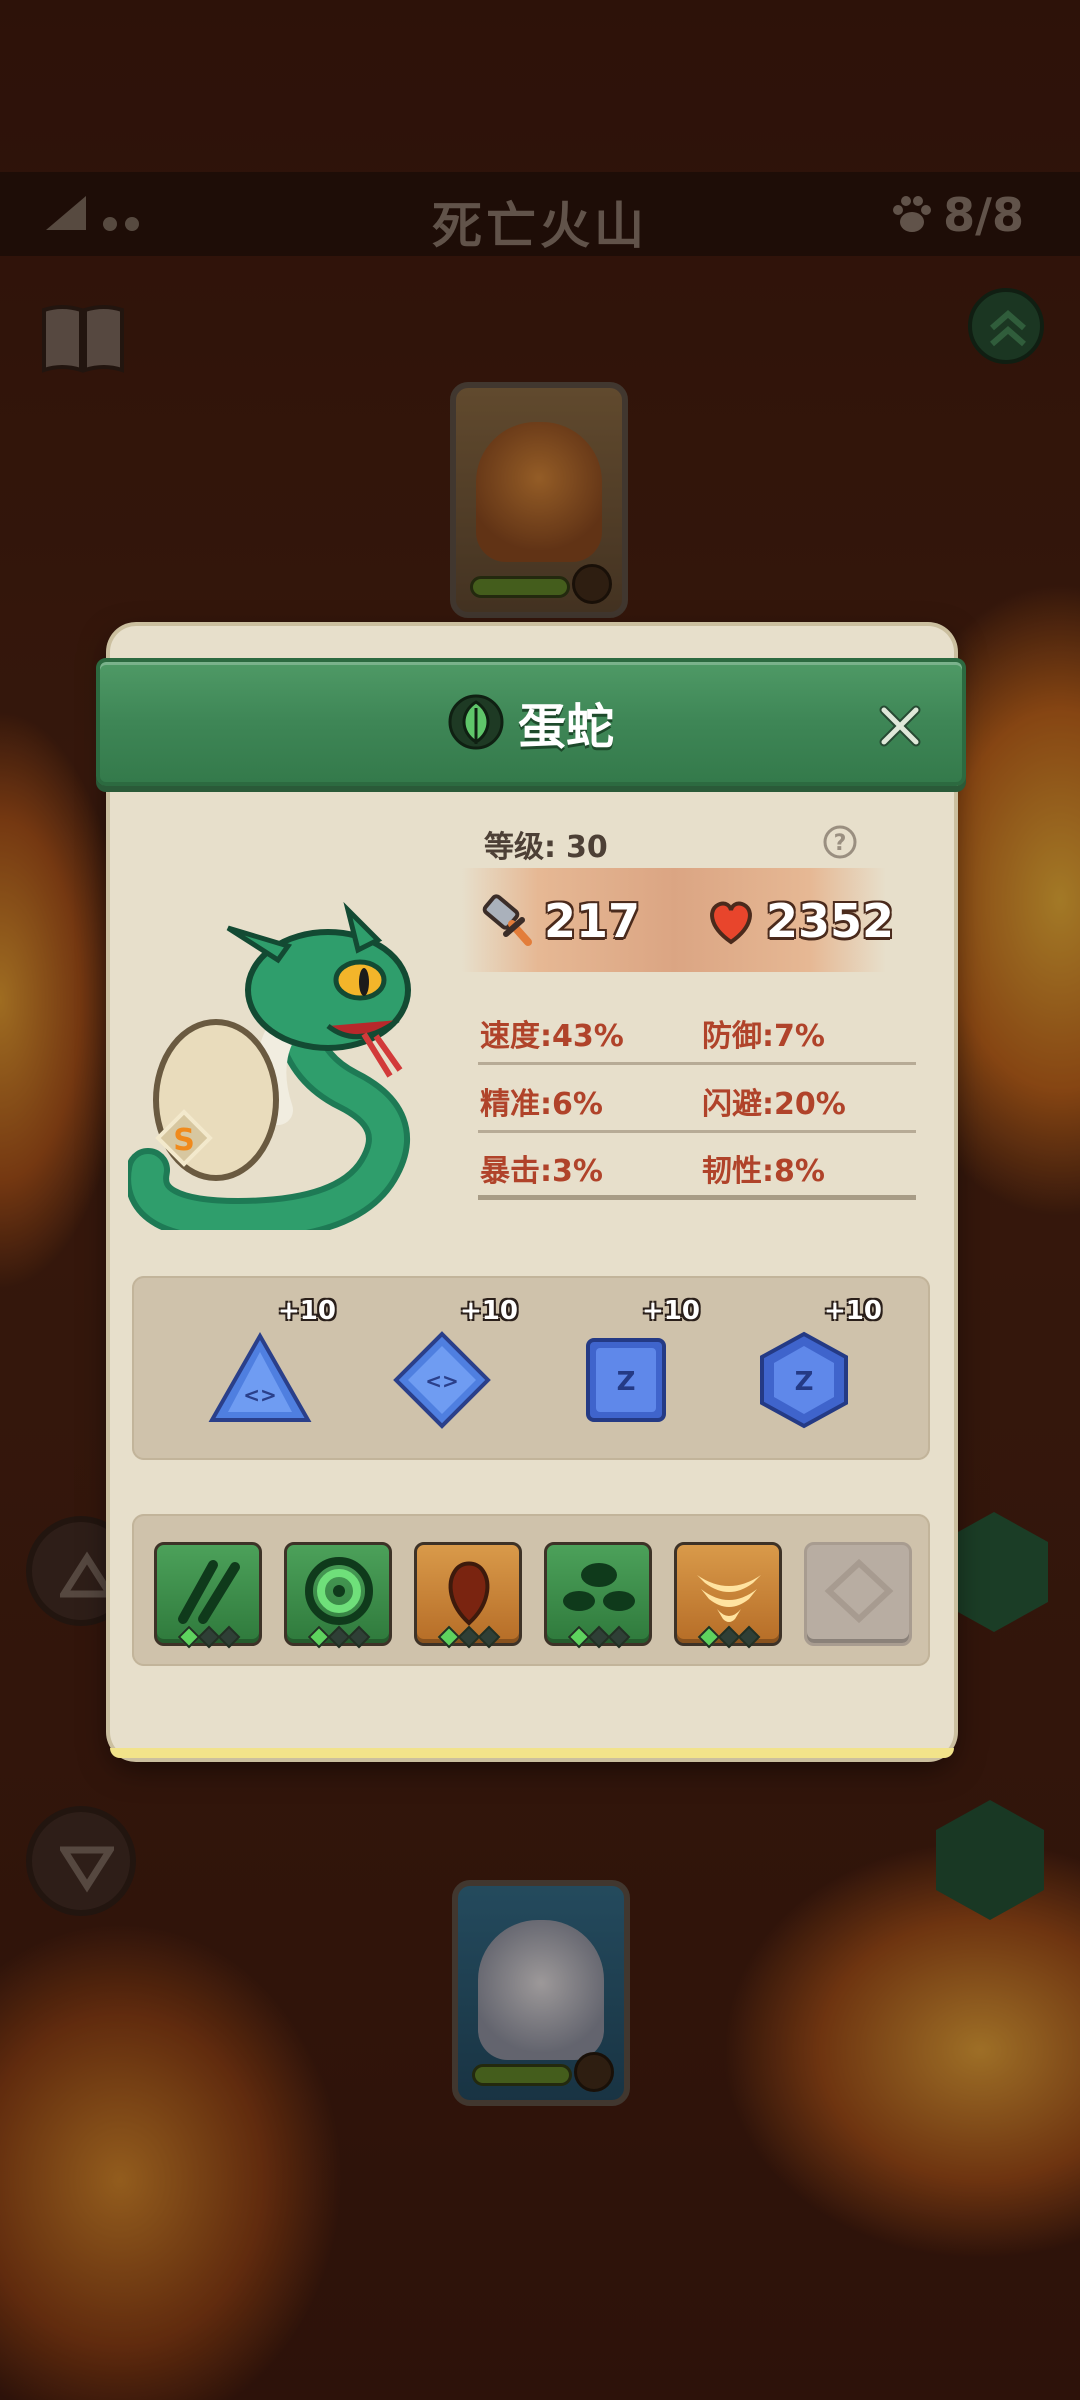 The image size is (1080, 2400). What do you see at coordinates (830, 921) in the screenshot?
I see `hp-value: 2352` at bounding box center [830, 921].